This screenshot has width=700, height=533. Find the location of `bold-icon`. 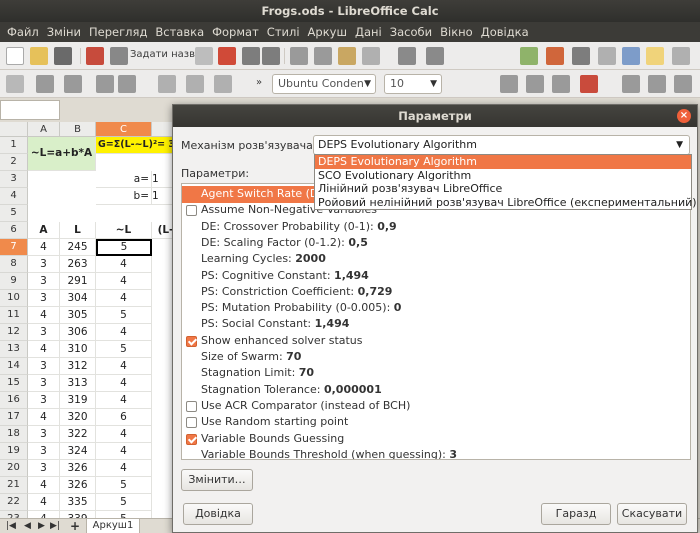

bold-icon is located at coordinates (509, 84).